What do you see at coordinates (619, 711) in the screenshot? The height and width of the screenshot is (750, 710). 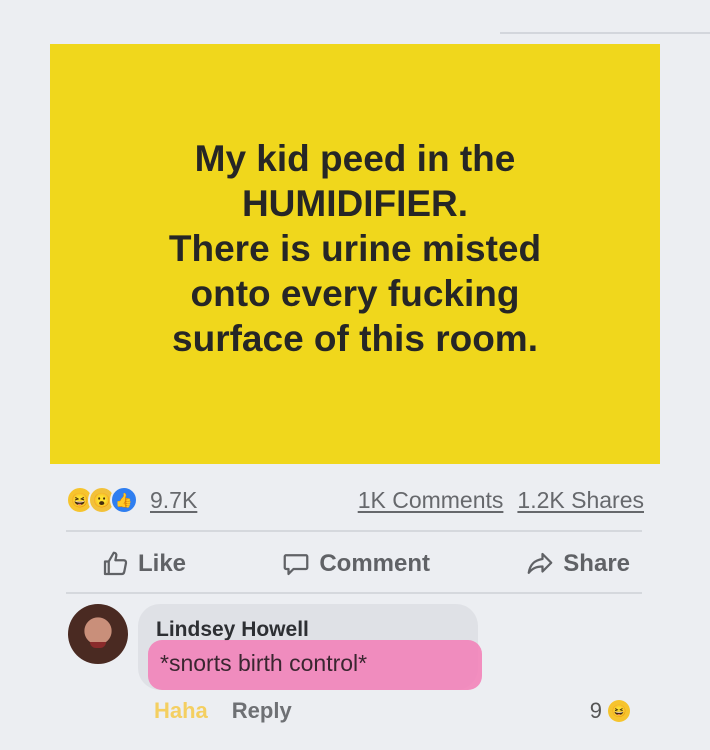 I see `haha-icon: 😆` at bounding box center [619, 711].